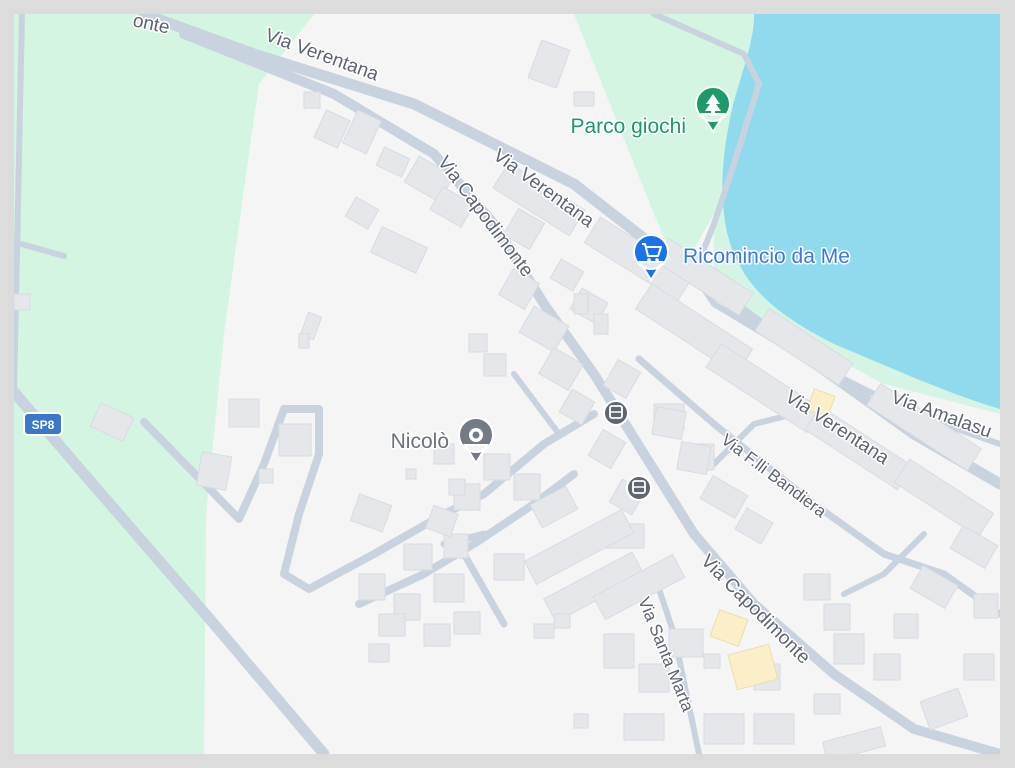 The image size is (1015, 768). What do you see at coordinates (419, 442) in the screenshot?
I see `poi-label-nicolo: Nicolò` at bounding box center [419, 442].